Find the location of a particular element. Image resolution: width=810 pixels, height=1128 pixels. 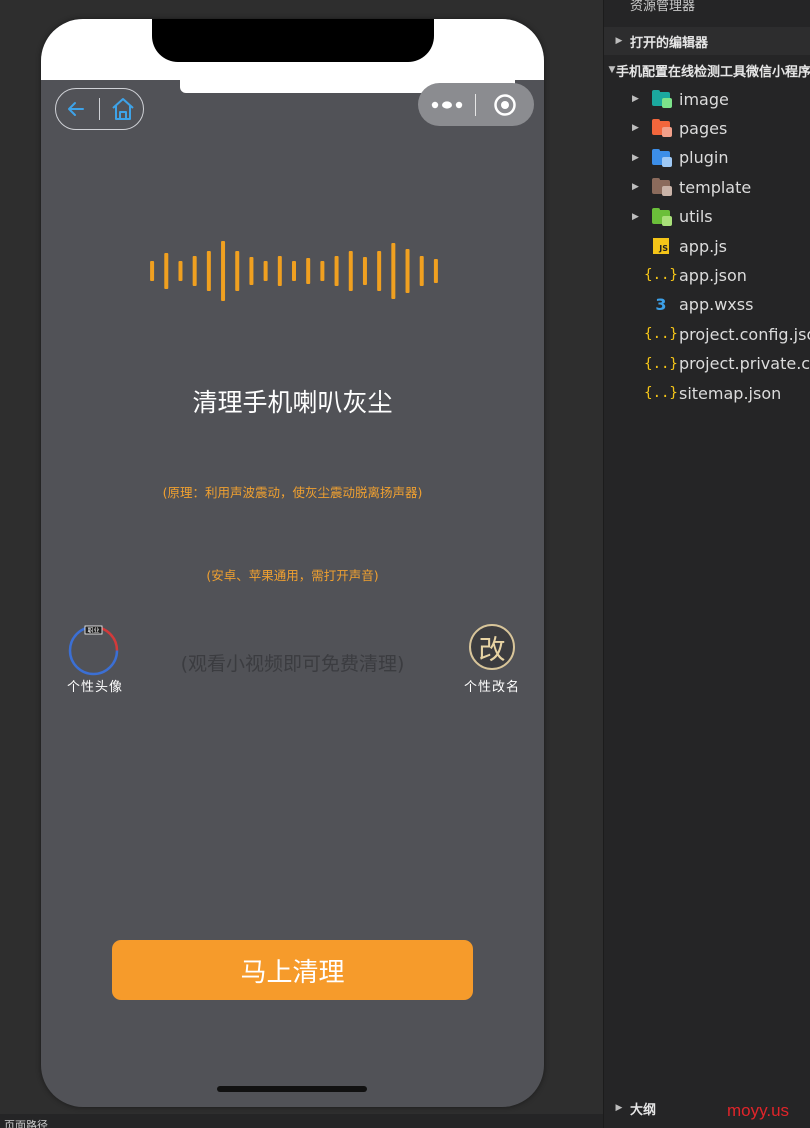

tree-item-project-config-json: {..}project.config.json is located at coordinates (707, 334).